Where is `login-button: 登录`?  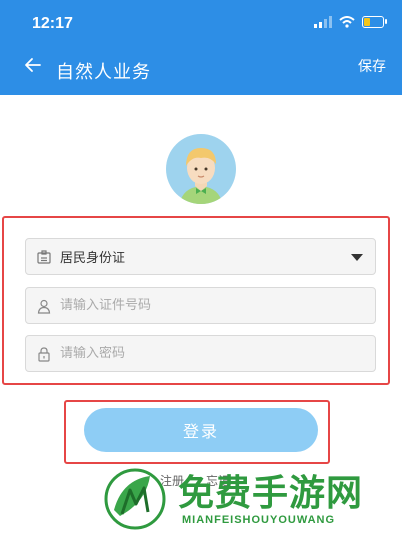 login-button: 登录 is located at coordinates (201, 430).